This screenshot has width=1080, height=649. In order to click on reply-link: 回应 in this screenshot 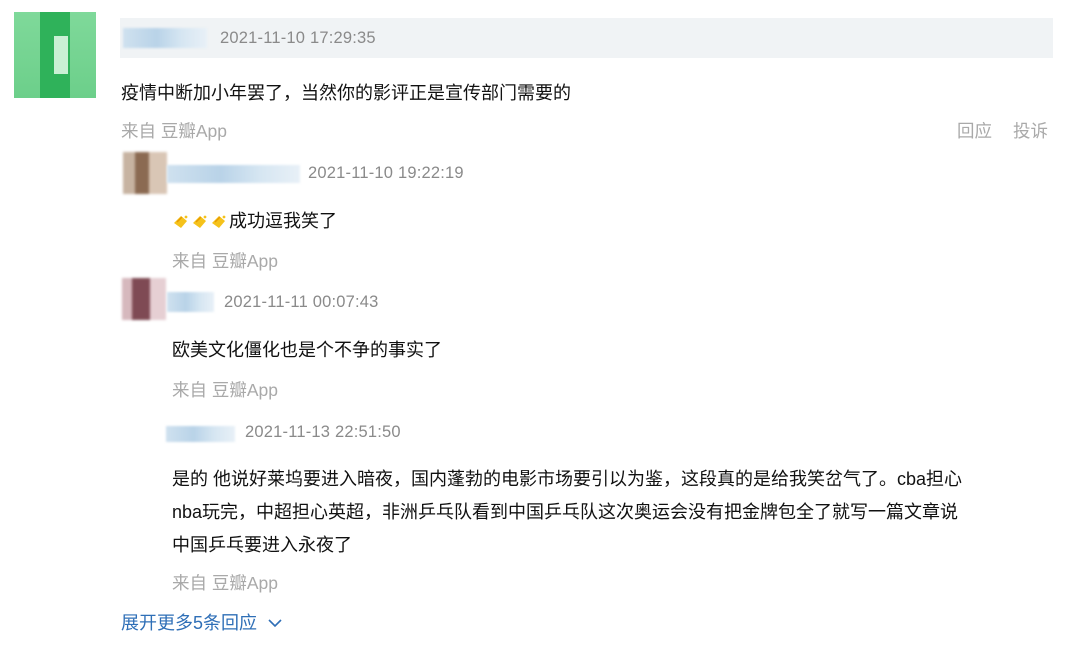, I will do `click(974, 130)`.